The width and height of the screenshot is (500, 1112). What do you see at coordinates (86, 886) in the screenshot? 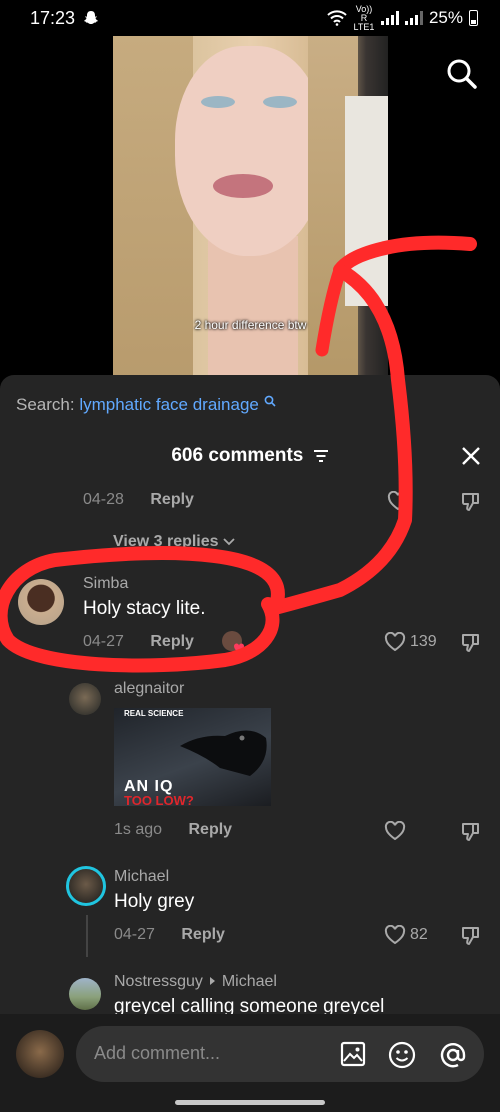
I see `avatar-michael` at bounding box center [86, 886].